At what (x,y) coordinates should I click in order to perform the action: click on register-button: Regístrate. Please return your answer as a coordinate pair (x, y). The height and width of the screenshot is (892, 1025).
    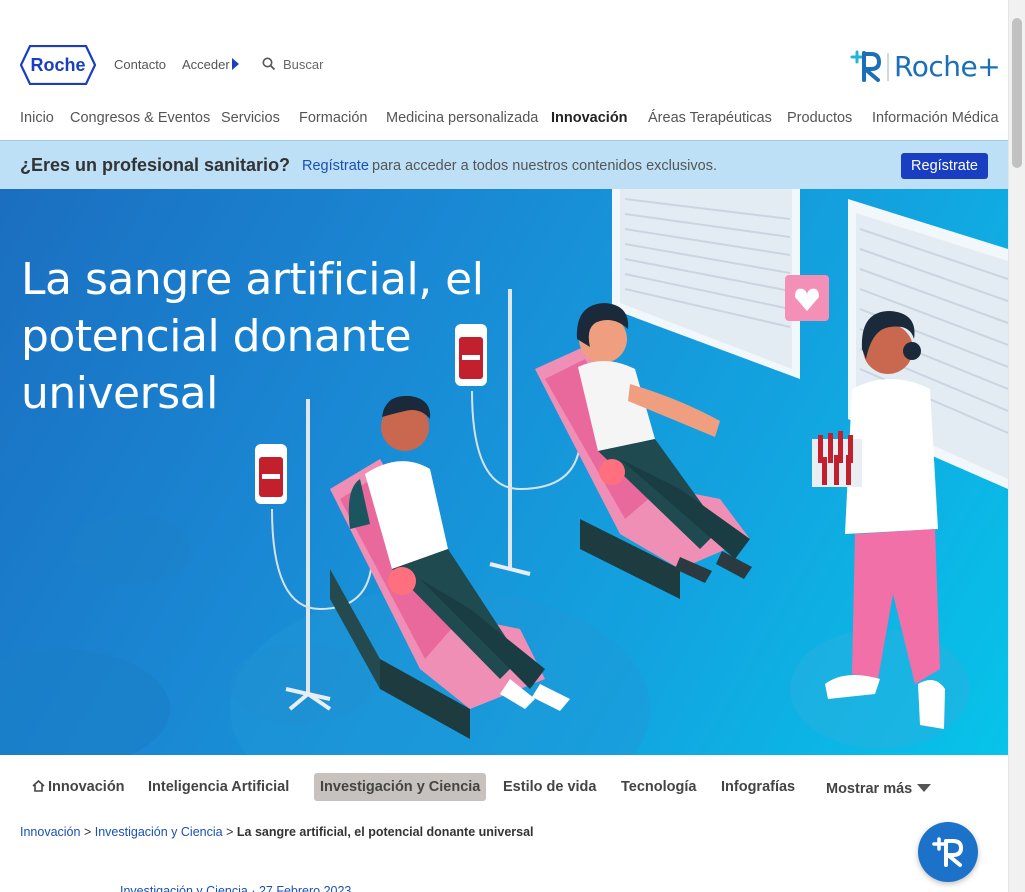
    Looking at the image, I should click on (944, 166).